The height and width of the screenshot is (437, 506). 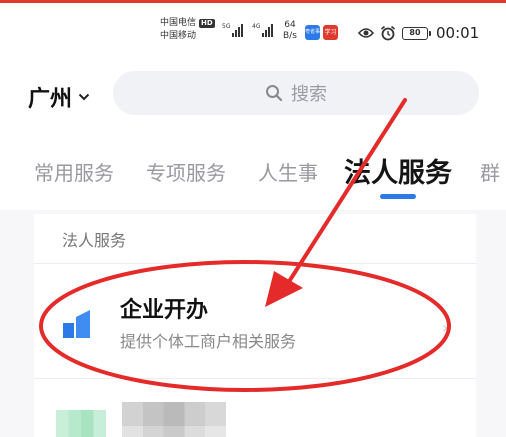 I want to click on search-input: 搜索, so click(x=296, y=93).